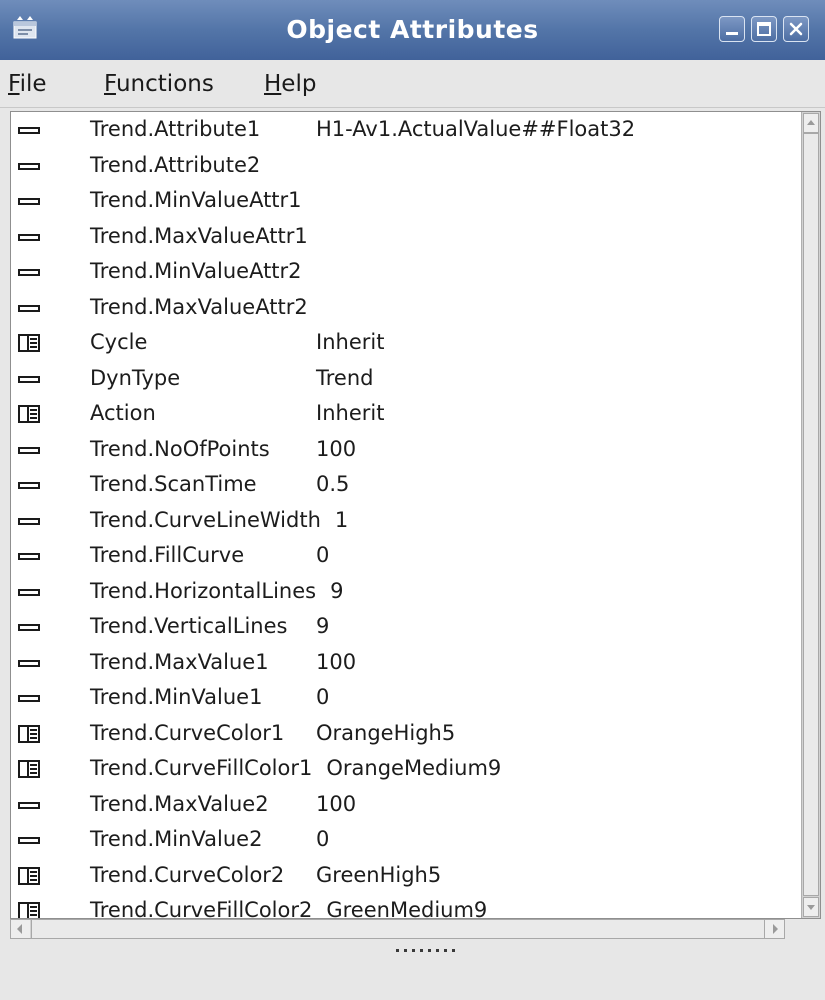  What do you see at coordinates (385, 734) in the screenshot?
I see `attribute-value: OrangeHigh5` at bounding box center [385, 734].